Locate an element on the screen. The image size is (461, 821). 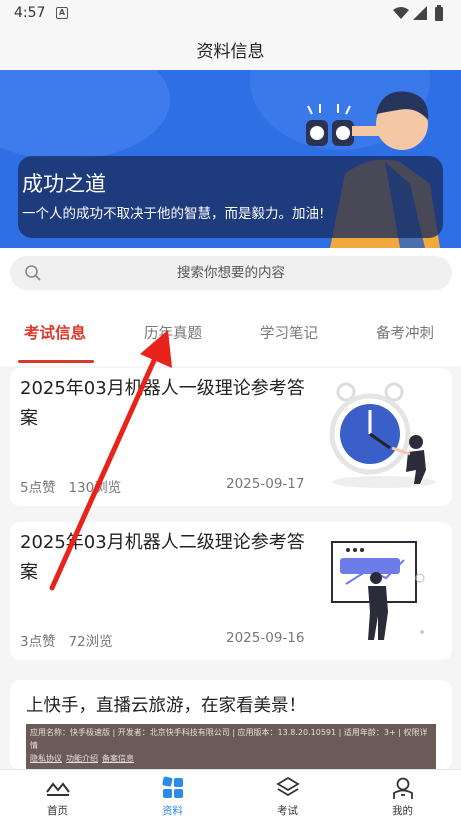
search-bar is located at coordinates (231, 273).